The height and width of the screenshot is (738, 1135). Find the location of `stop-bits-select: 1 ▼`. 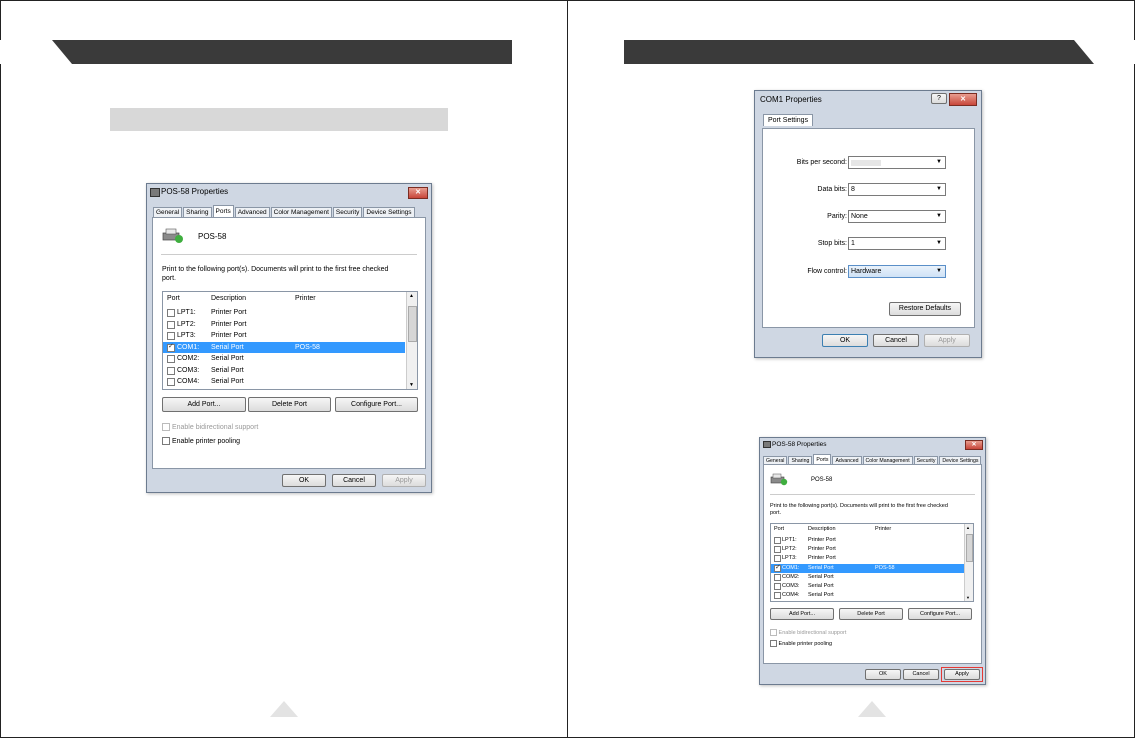

stop-bits-select: 1 ▼ is located at coordinates (897, 243).